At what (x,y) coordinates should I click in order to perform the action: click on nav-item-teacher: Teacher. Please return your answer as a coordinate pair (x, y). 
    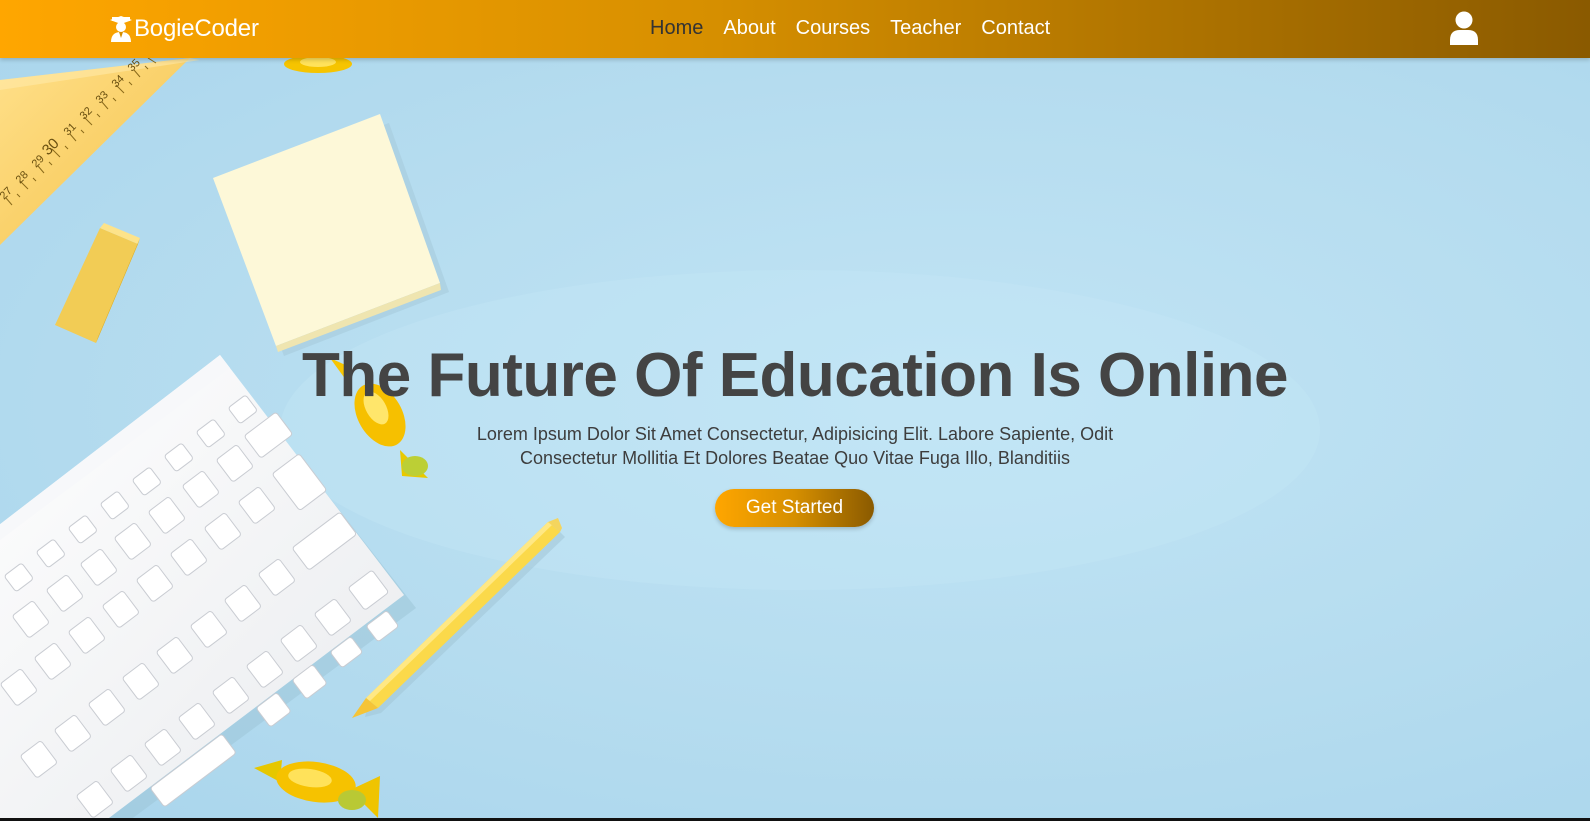
    Looking at the image, I should click on (925, 28).